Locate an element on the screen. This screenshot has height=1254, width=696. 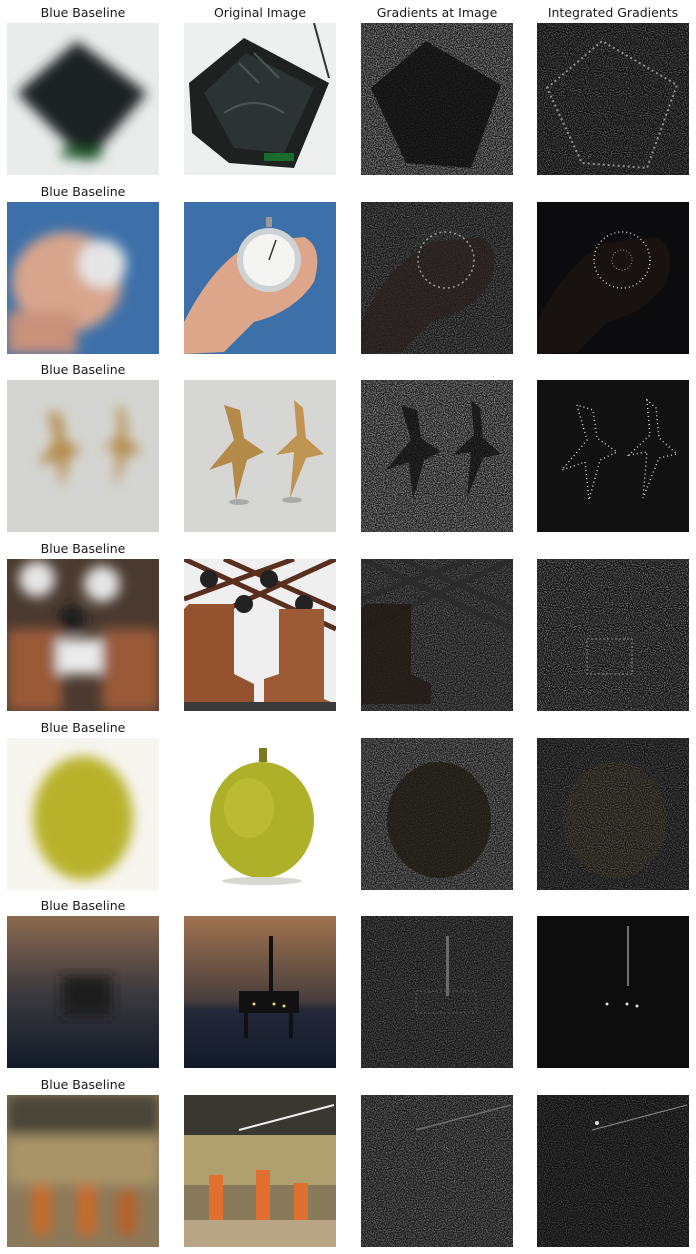
row-6-baseline-title: Blue Baseline is located at coordinates (83, 905).